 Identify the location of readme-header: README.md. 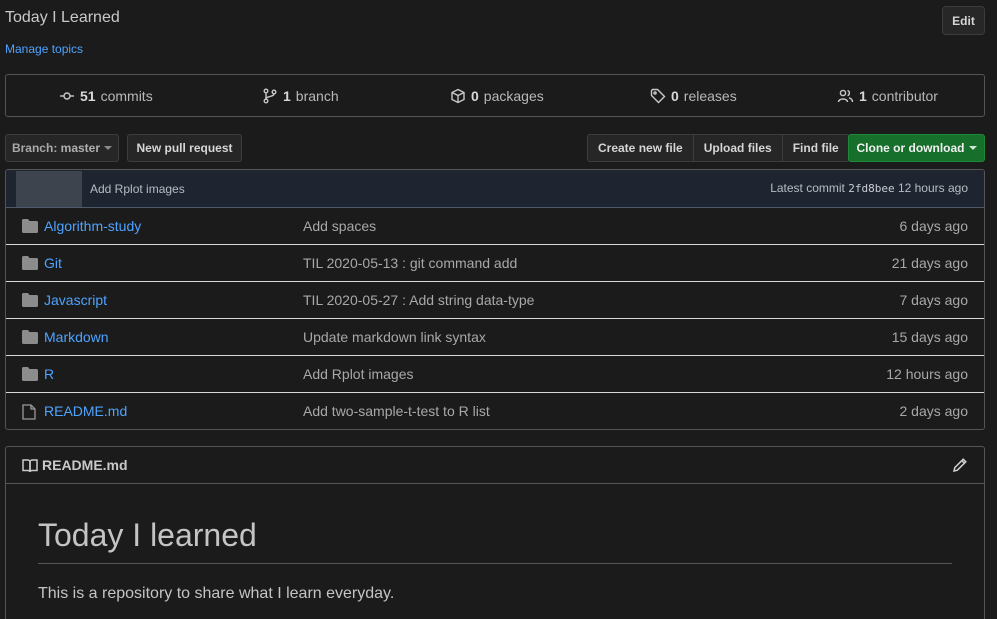
(495, 465).